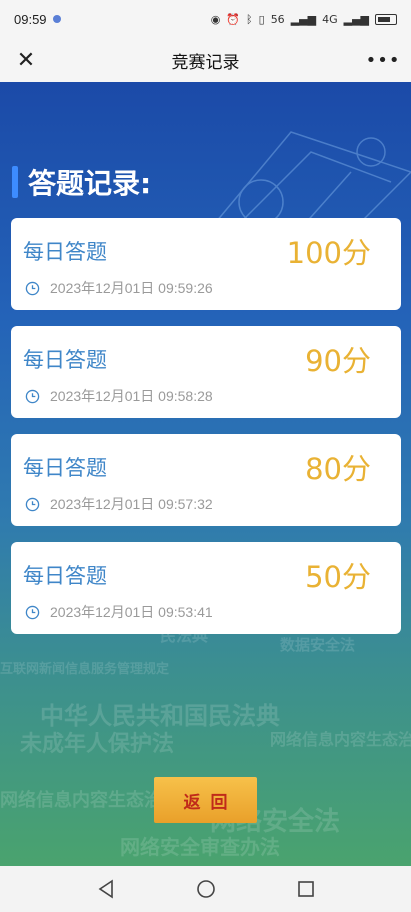 The height and width of the screenshot is (912, 411). What do you see at coordinates (30, 19) in the screenshot?
I see `status-time: 09:59` at bounding box center [30, 19].